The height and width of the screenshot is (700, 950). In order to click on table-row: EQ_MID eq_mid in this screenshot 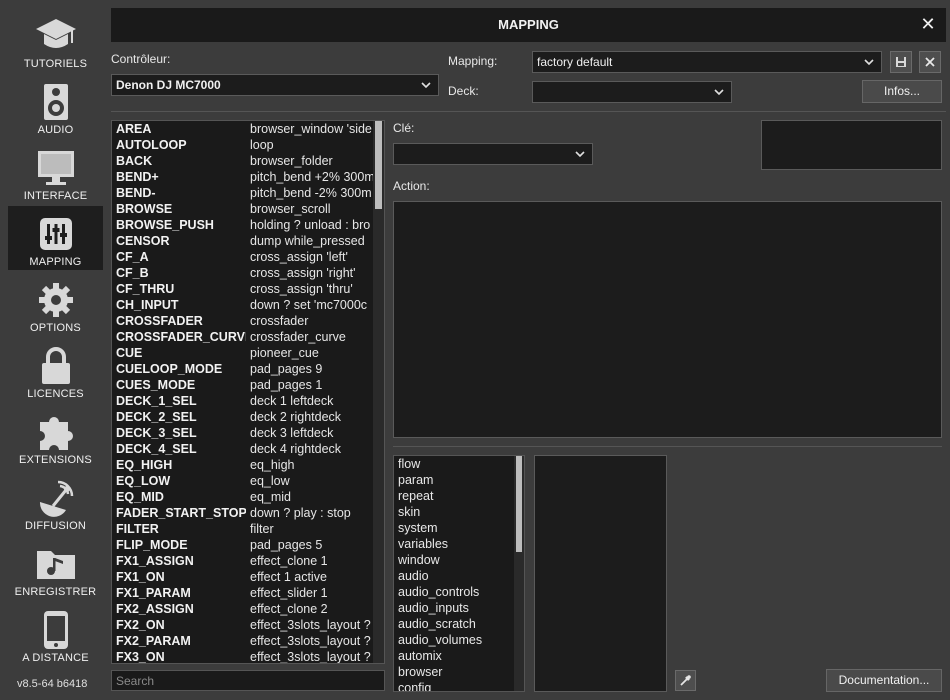, I will do `click(244, 497)`.